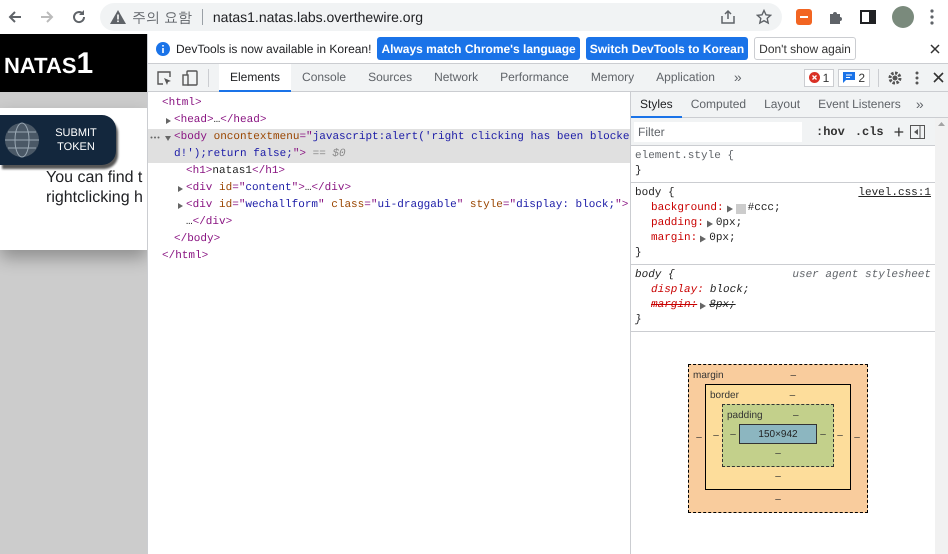 The width and height of the screenshot is (948, 554). I want to click on dom-node-text: </html>, so click(185, 256).